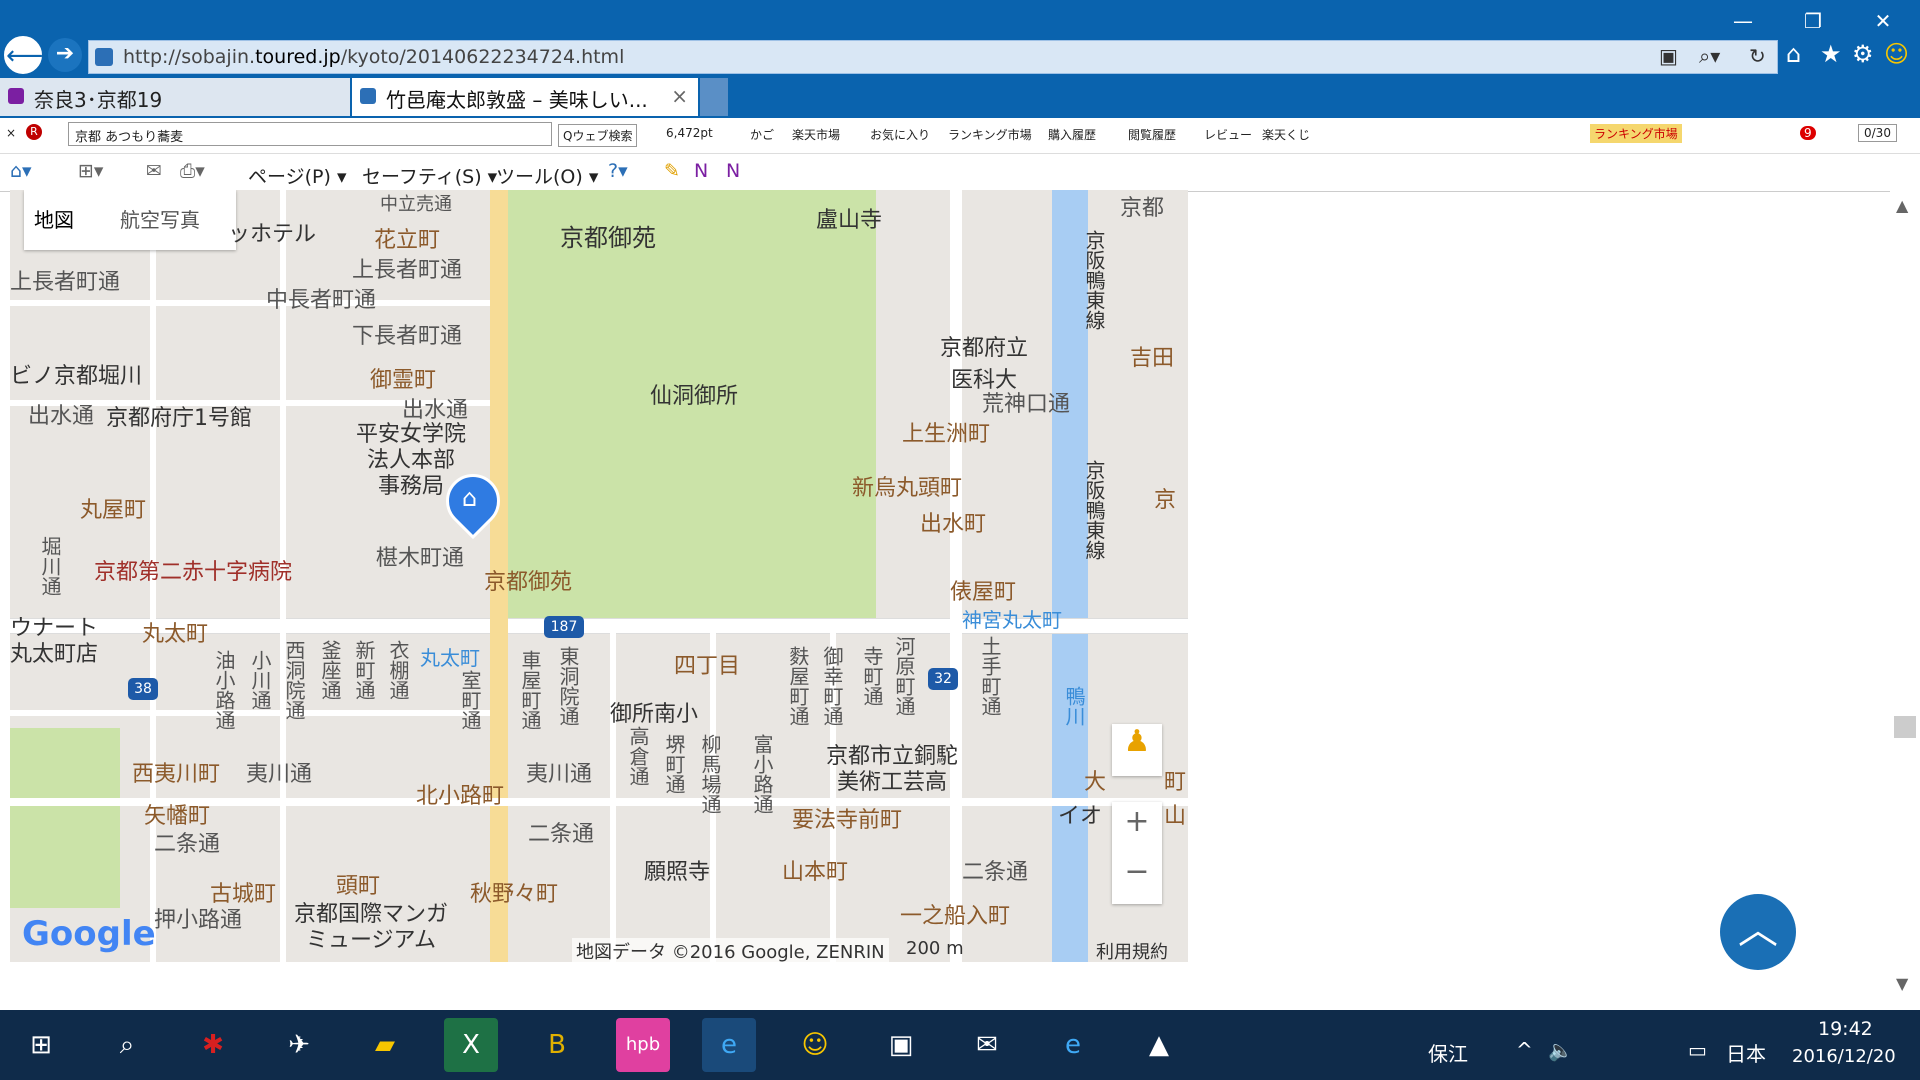  Describe the element at coordinates (1902, 205) in the screenshot. I see `scroll-up-icon: ▲` at that location.